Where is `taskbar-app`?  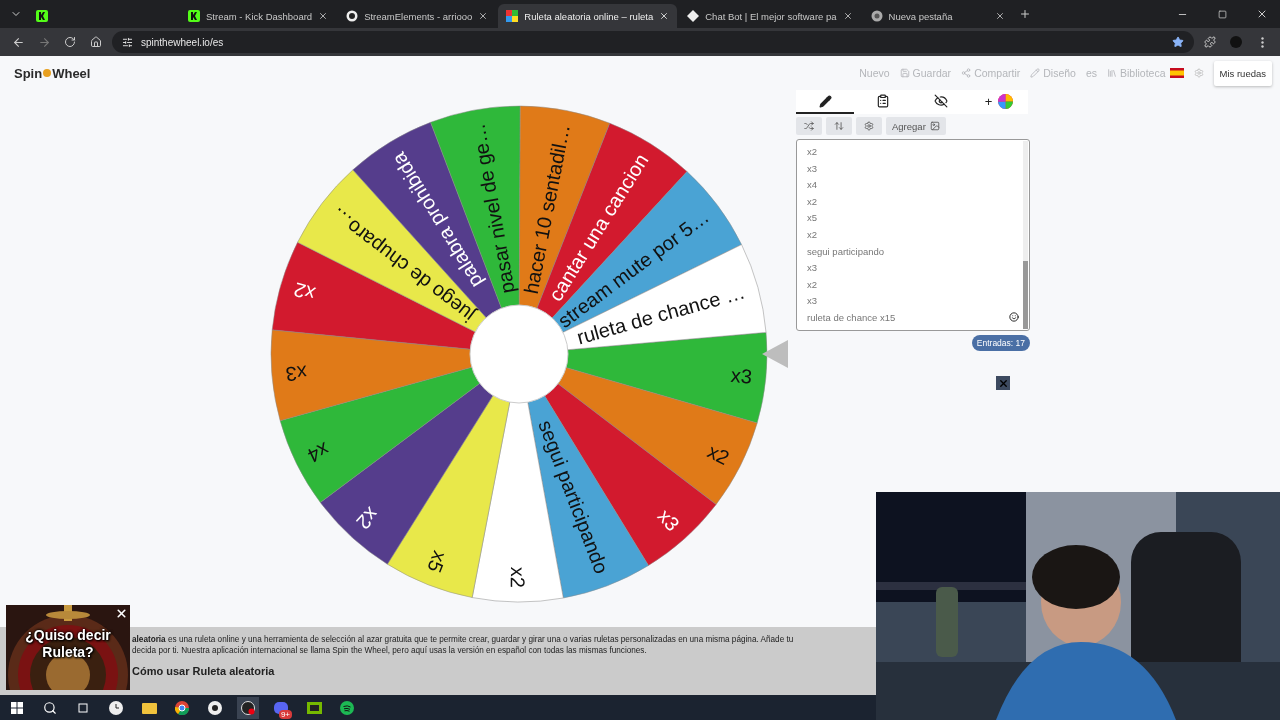 taskbar-app is located at coordinates (248, 707).